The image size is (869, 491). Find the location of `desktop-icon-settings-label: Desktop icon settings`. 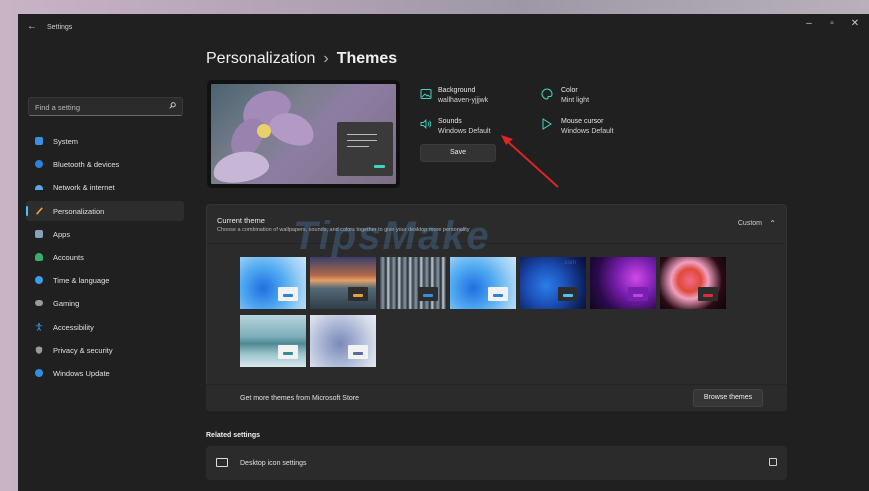

desktop-icon-settings-label: Desktop icon settings is located at coordinates (273, 463).